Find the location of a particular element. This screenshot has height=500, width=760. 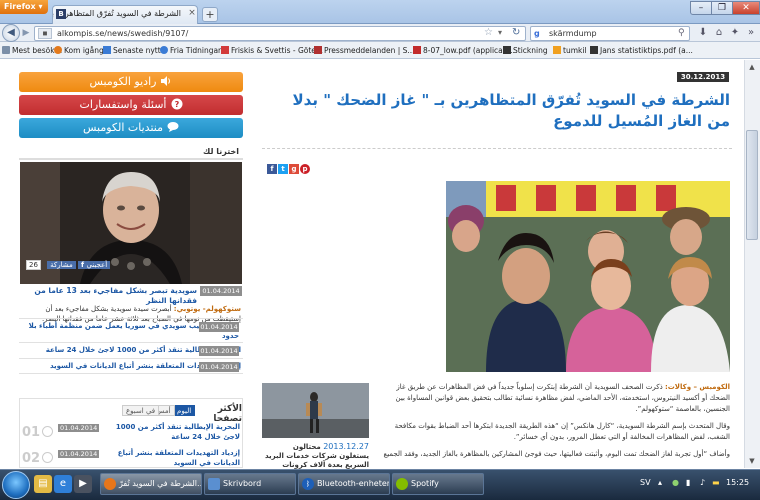

url-bar: alkompis.se/news/swedish/9107/ is located at coordinates (280, 33).